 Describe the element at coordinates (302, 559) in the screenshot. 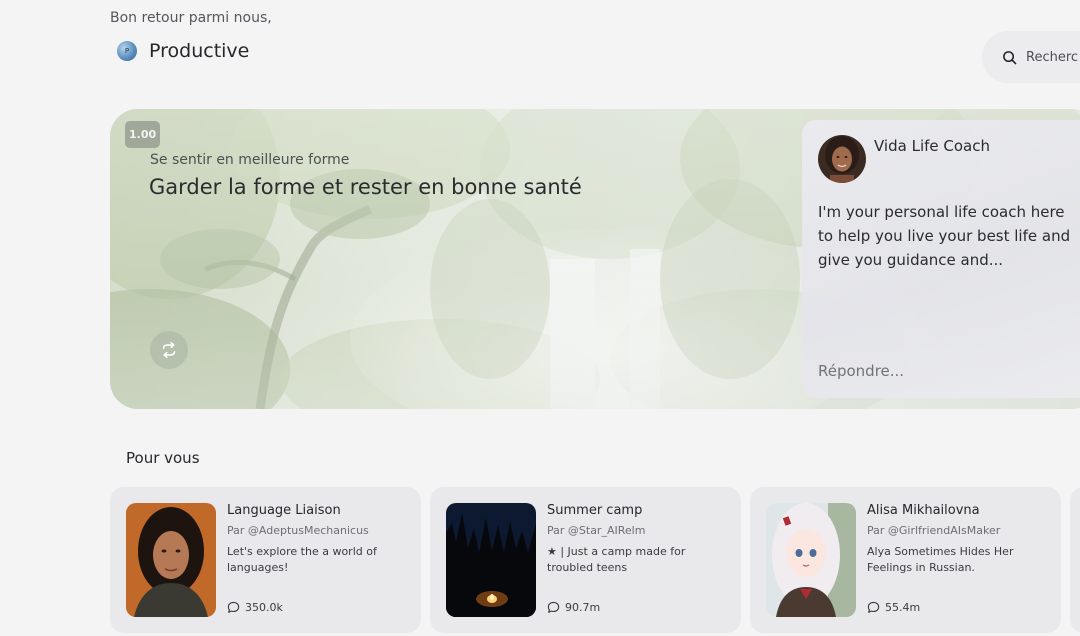

I see `card-description: Let's explore the a world of languages!` at that location.